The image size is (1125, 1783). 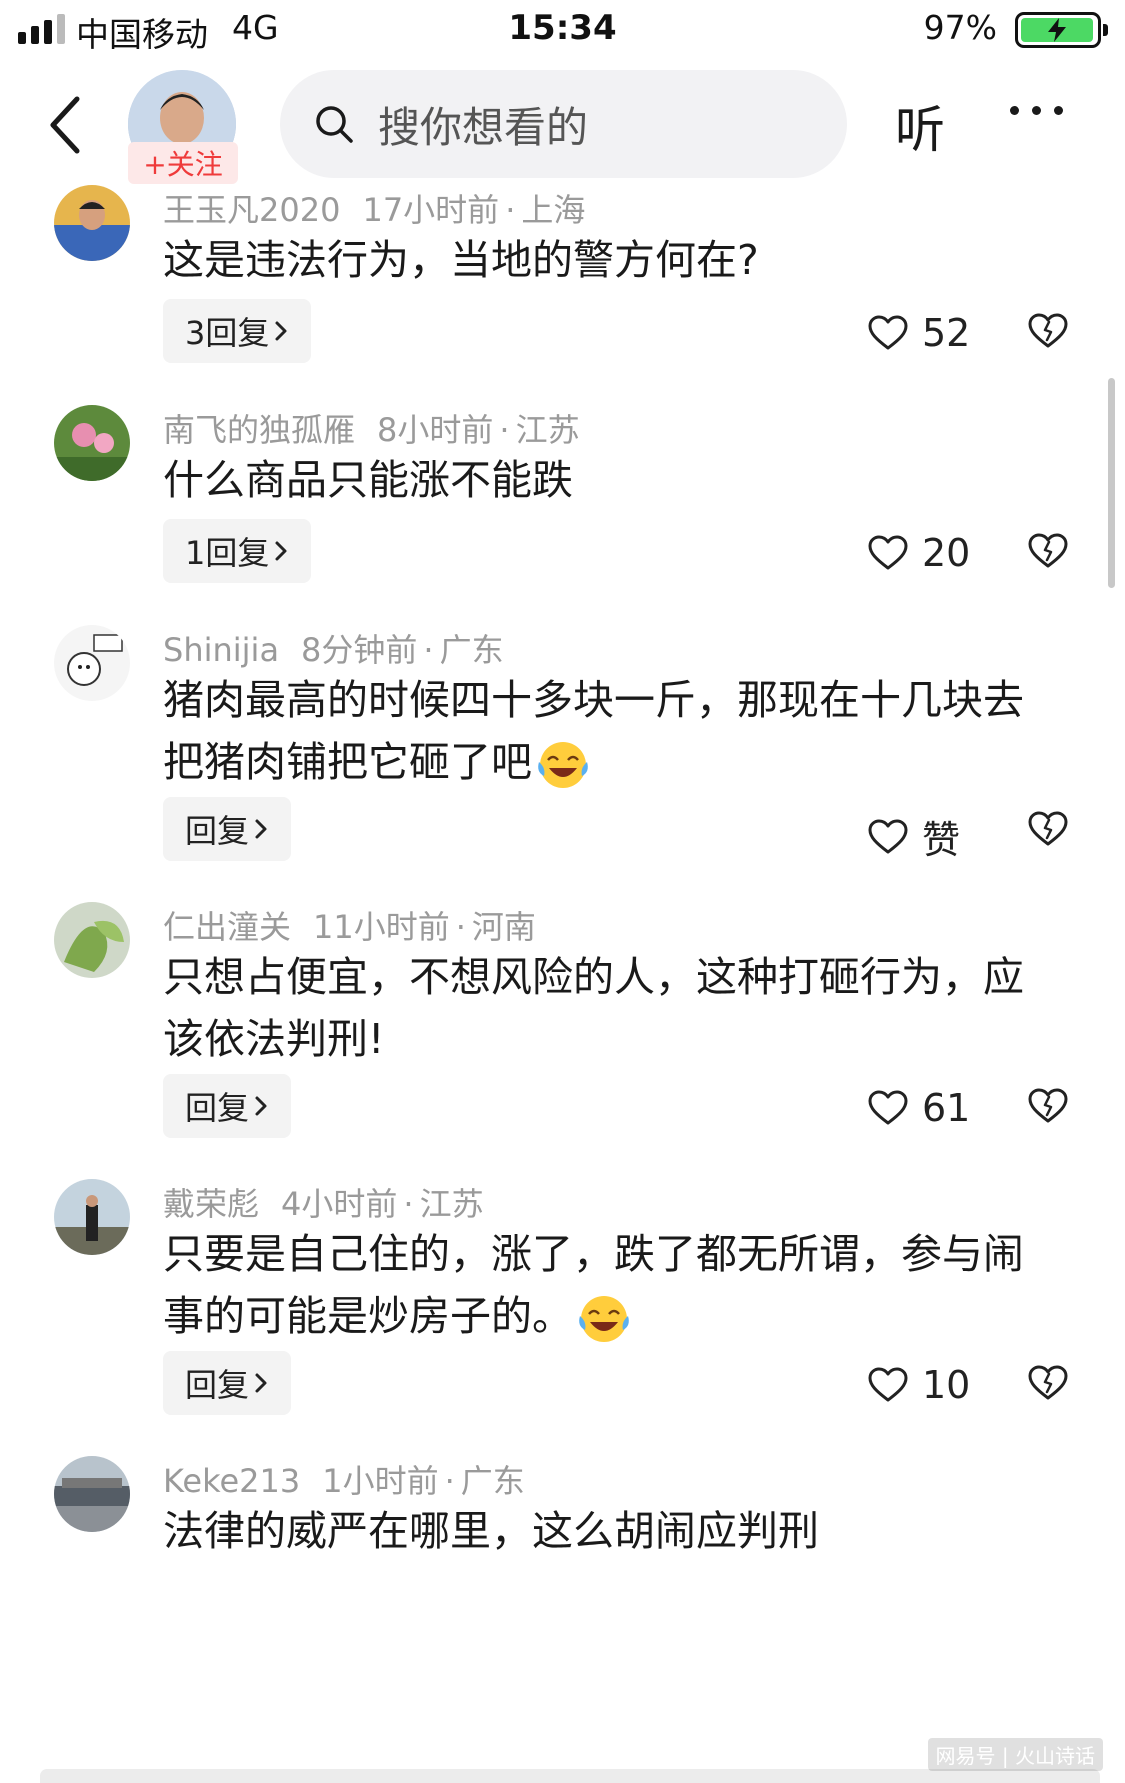 What do you see at coordinates (227, 333) in the screenshot?
I see `reply-label: 3回复` at bounding box center [227, 333].